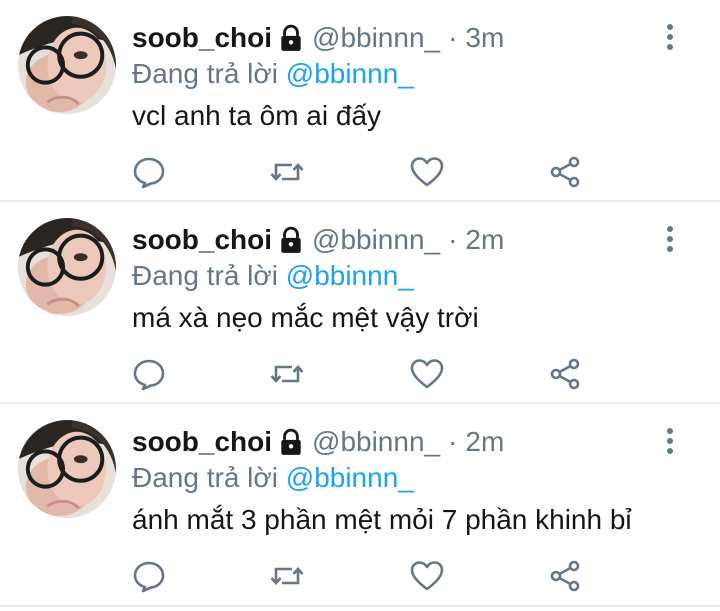 The width and height of the screenshot is (720, 611). What do you see at coordinates (382, 519) in the screenshot?
I see `tweet-text: ánh mắt 3 phần mệt mỏi 7 phần khinh bỉ` at bounding box center [382, 519].